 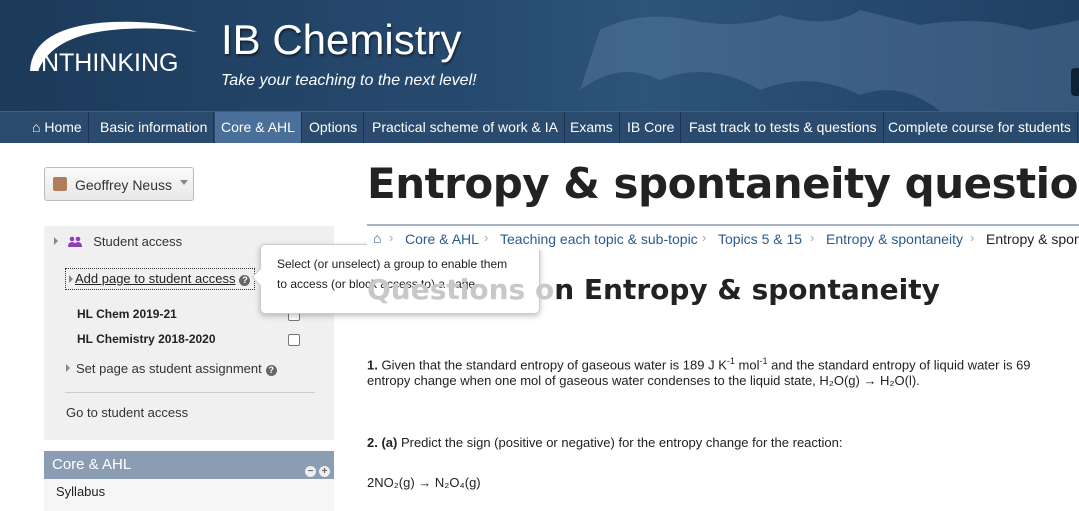 I want to click on go-to-student-access: Go to student access, so click(x=127, y=412).